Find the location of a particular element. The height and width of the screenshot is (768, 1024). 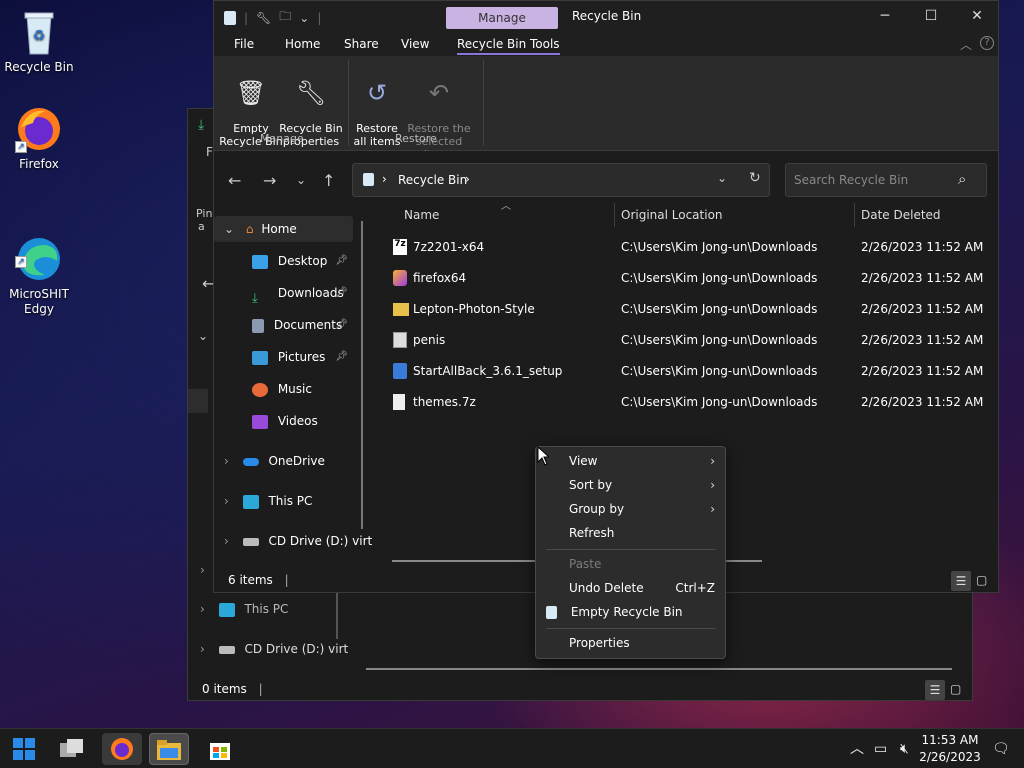

sidebar-item-desktop: Desktop 📌︎ is located at coordinates (302, 261).